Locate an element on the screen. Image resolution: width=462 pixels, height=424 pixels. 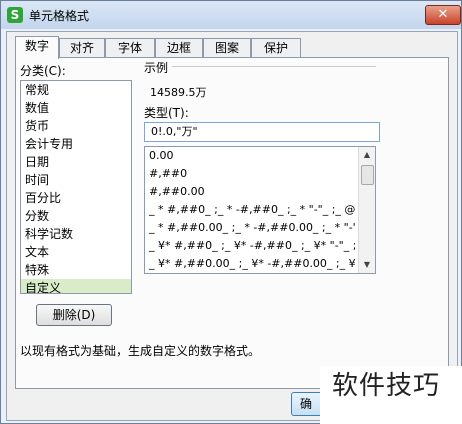
format-item: #,##0.00 is located at coordinates (250, 192).